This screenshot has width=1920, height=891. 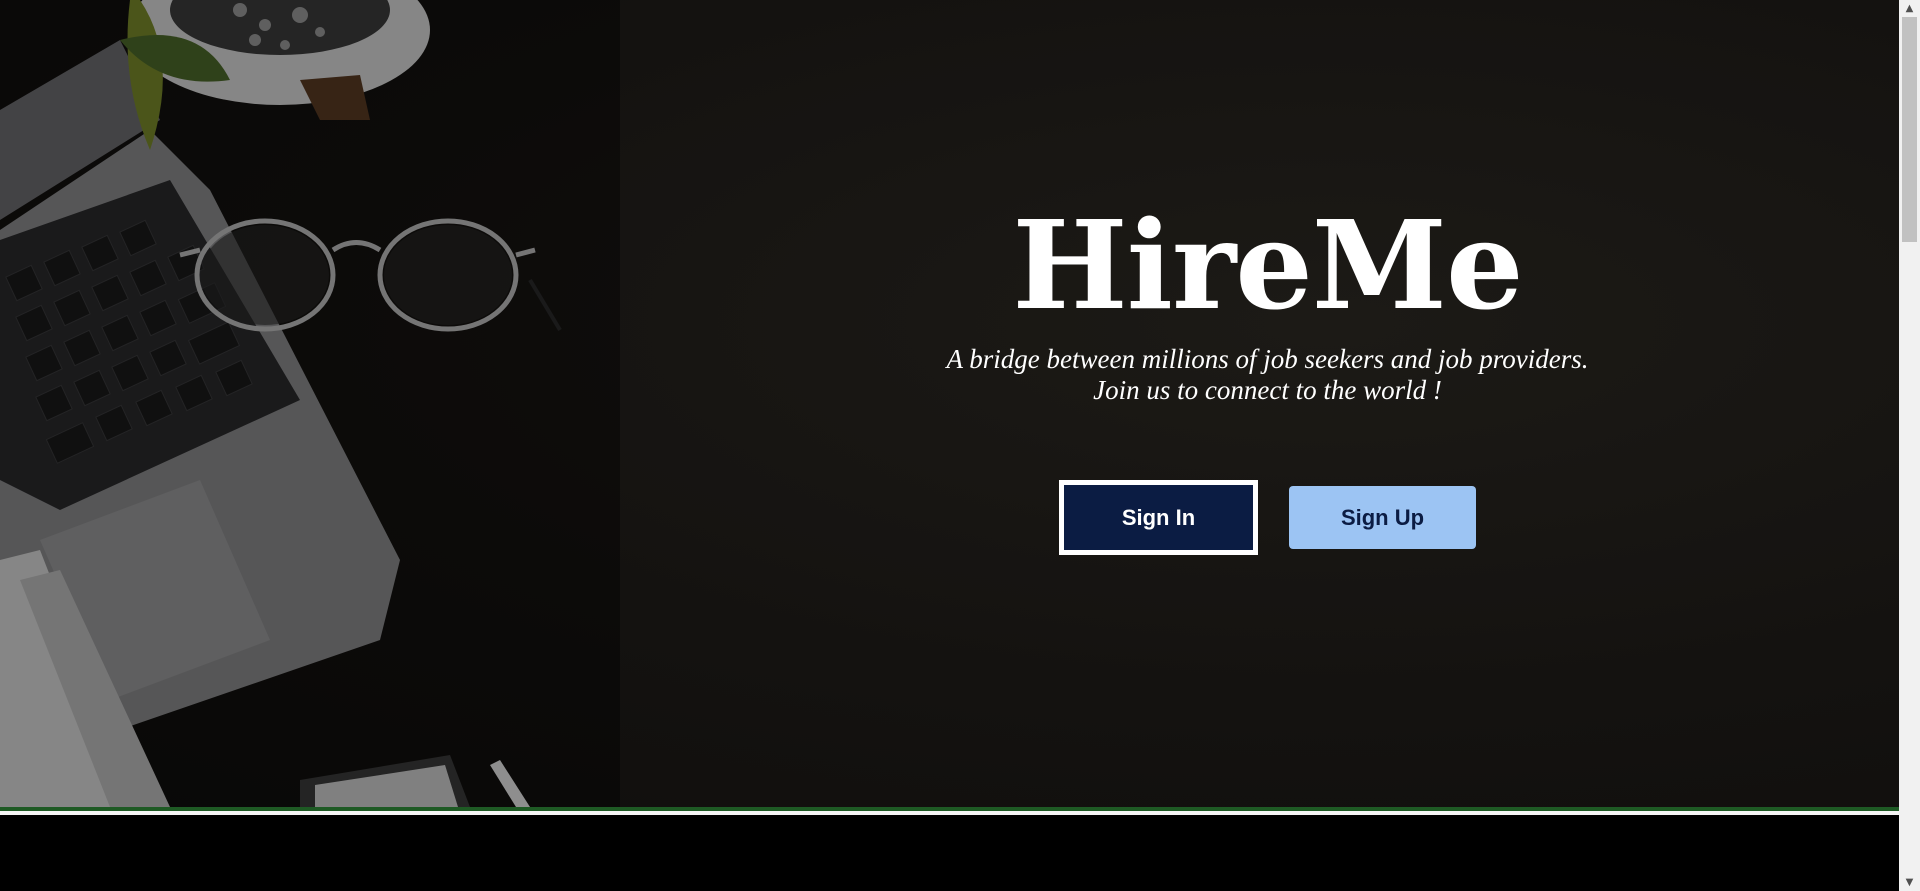 What do you see at coordinates (1267, 390) in the screenshot?
I see `tagline-line-2: Join us to connect to the world !` at bounding box center [1267, 390].